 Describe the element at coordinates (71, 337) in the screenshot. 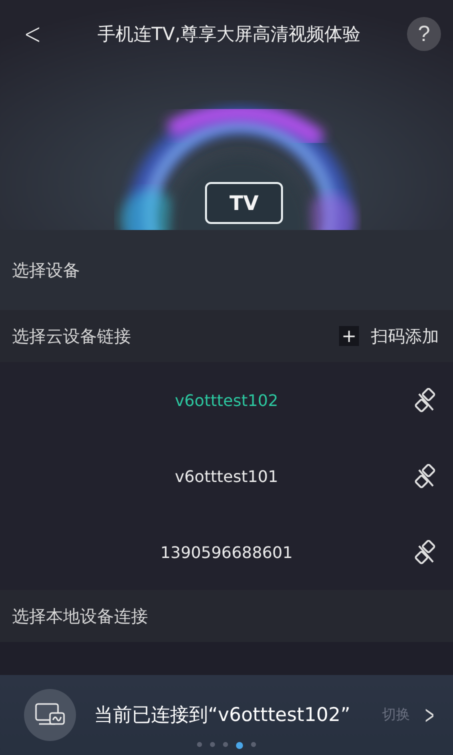

I see `section-title: 选择云设备链接` at that location.